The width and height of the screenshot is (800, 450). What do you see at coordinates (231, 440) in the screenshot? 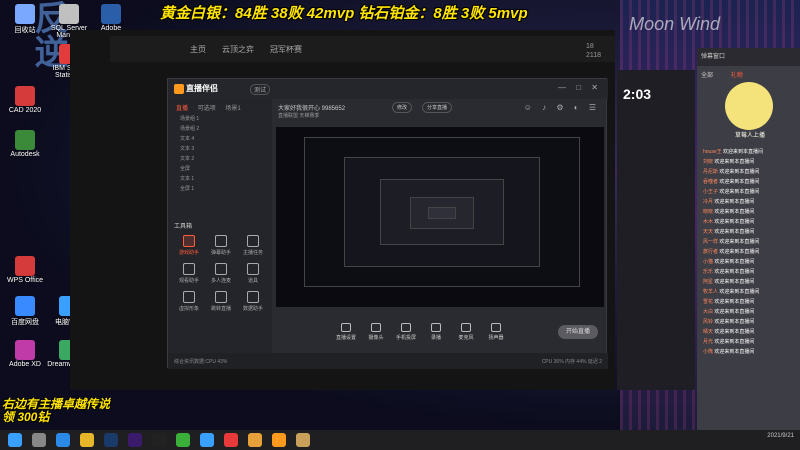
I see `taskbar-music-icon` at bounding box center [231, 440].